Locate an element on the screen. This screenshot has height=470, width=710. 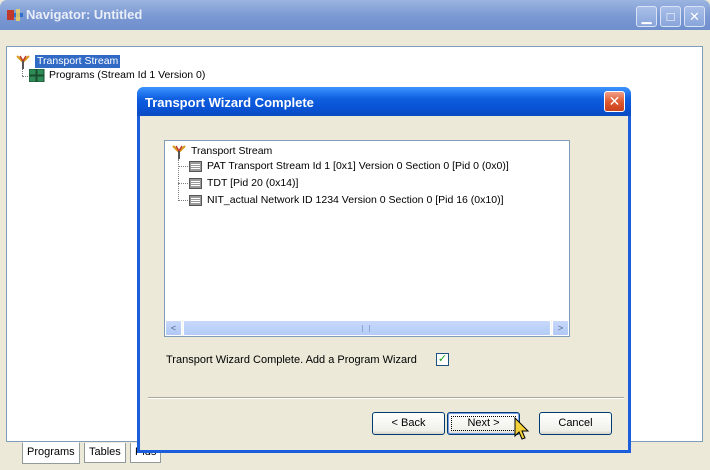
minimize-button: ▁ is located at coordinates (646, 16).